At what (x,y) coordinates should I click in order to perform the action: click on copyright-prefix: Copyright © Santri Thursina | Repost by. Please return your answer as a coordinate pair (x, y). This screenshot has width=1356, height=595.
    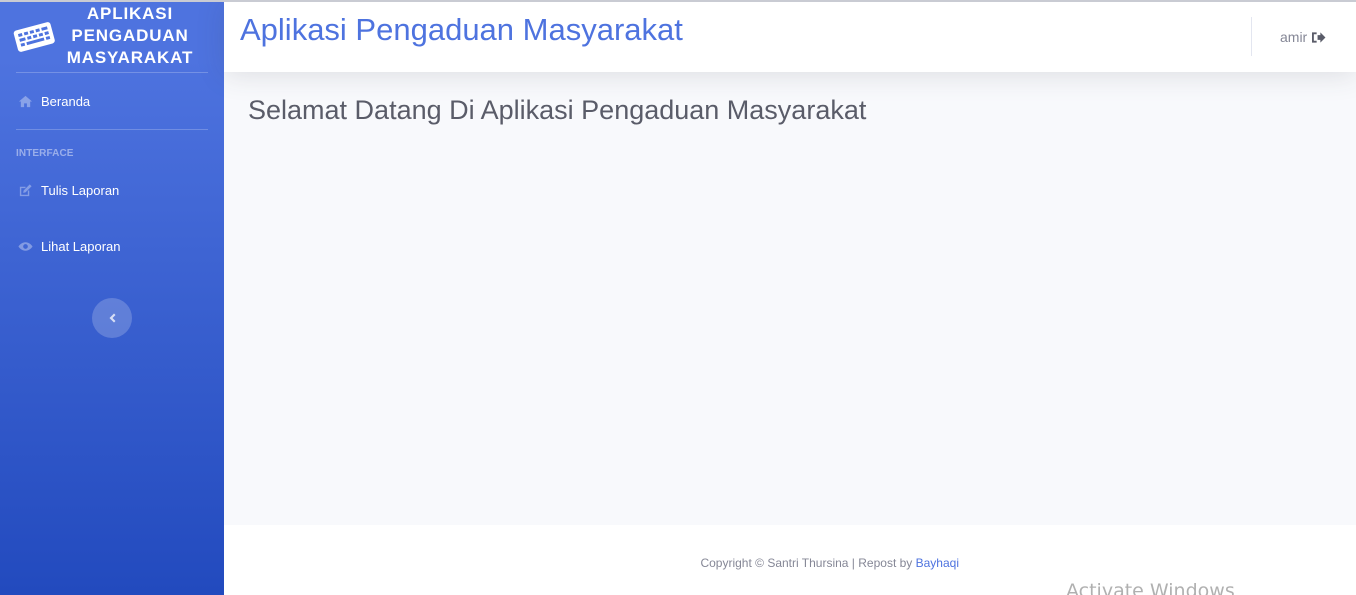
    Looking at the image, I should click on (808, 563).